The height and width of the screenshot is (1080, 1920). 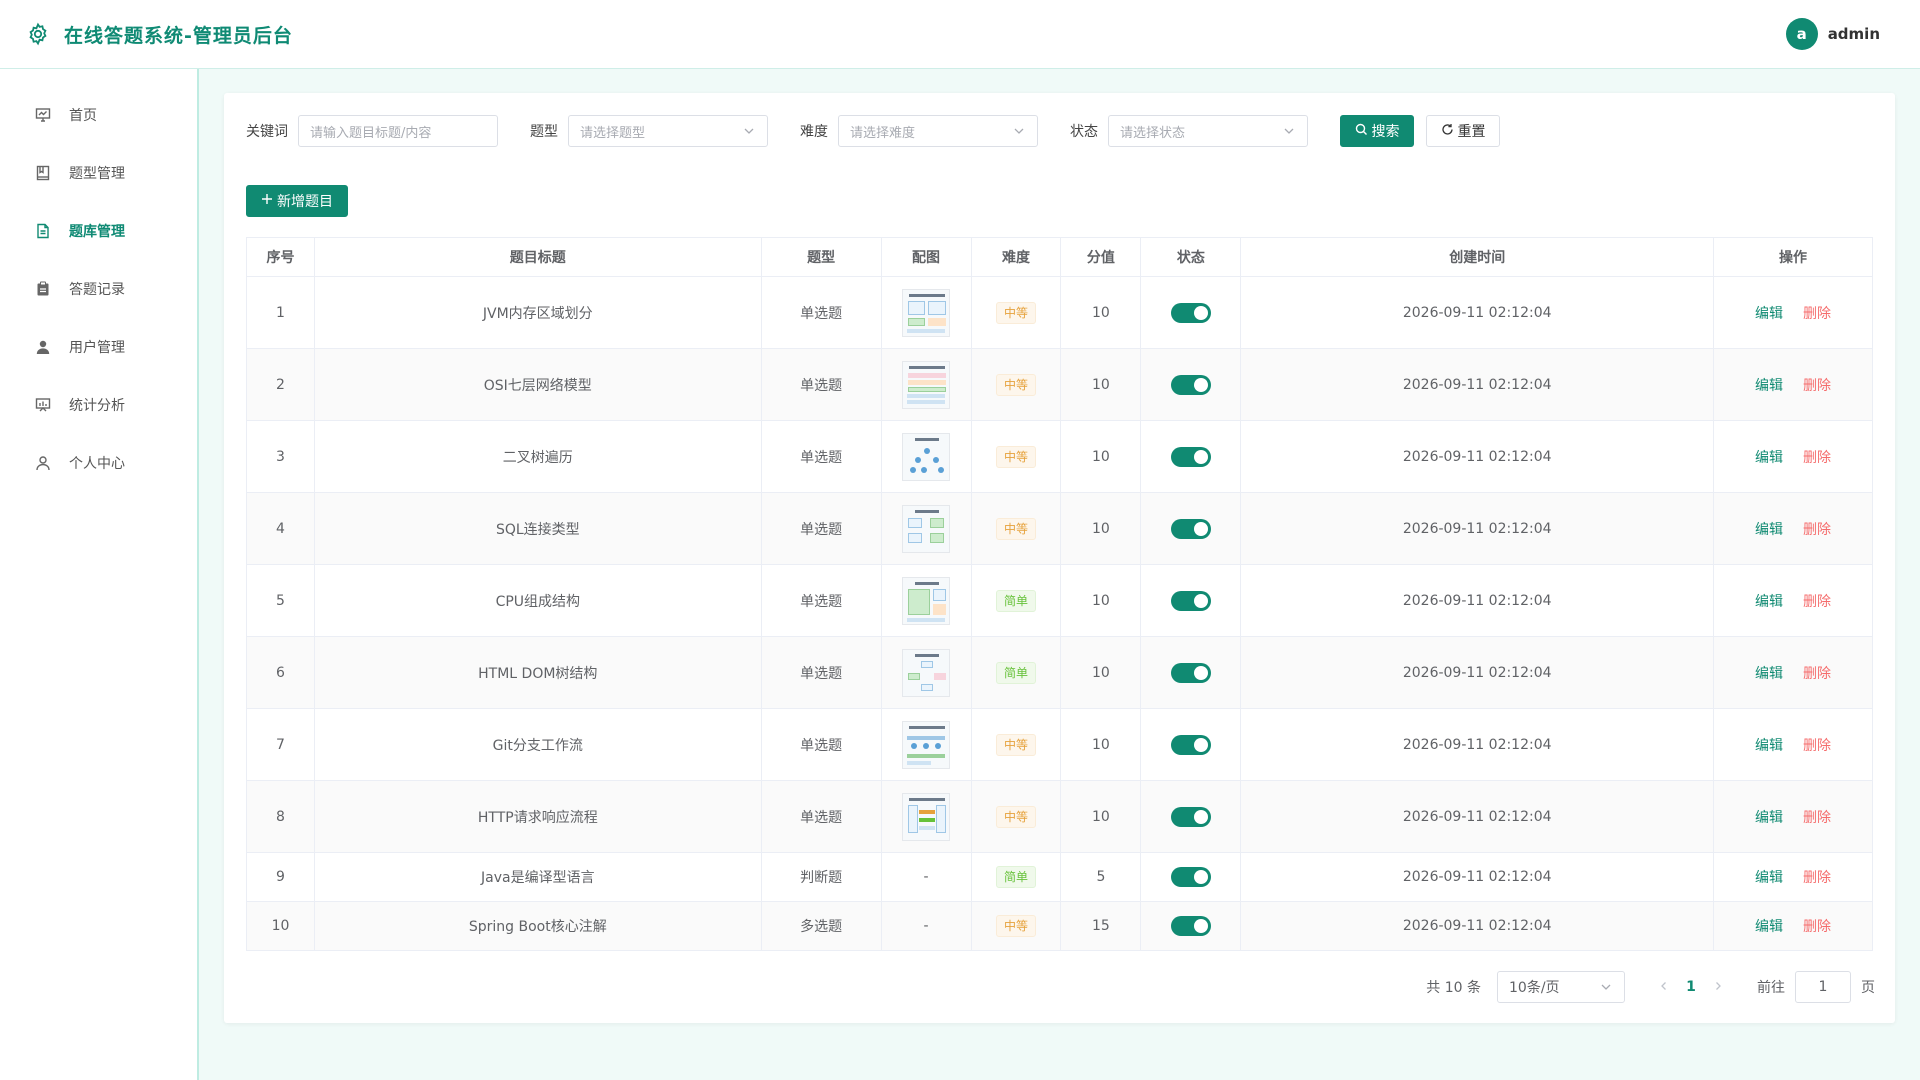 I want to click on column-header: 题目标题, so click(x=538, y=257).